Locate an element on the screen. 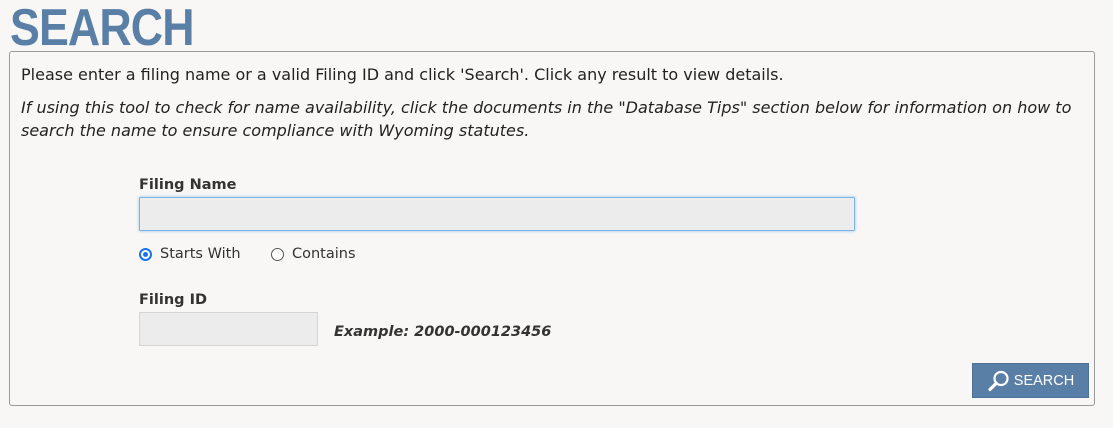 The image size is (1113, 428). filing-id-input is located at coordinates (228, 329).